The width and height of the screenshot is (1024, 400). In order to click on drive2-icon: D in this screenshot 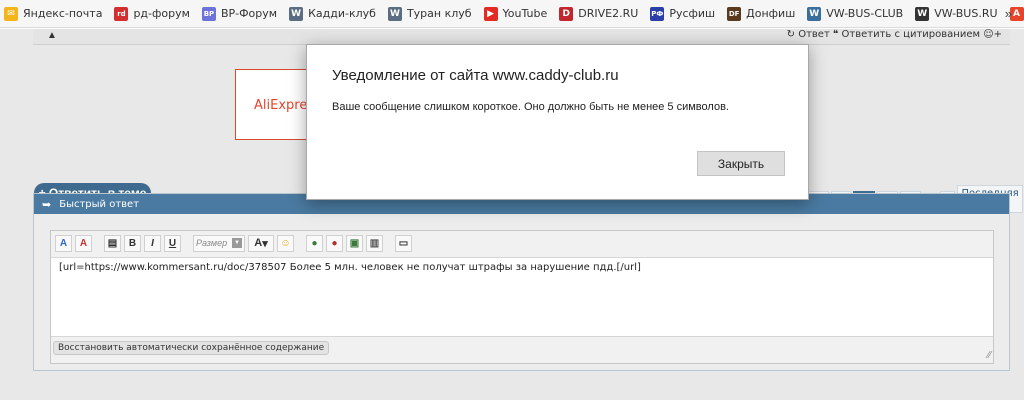, I will do `click(566, 13)`.